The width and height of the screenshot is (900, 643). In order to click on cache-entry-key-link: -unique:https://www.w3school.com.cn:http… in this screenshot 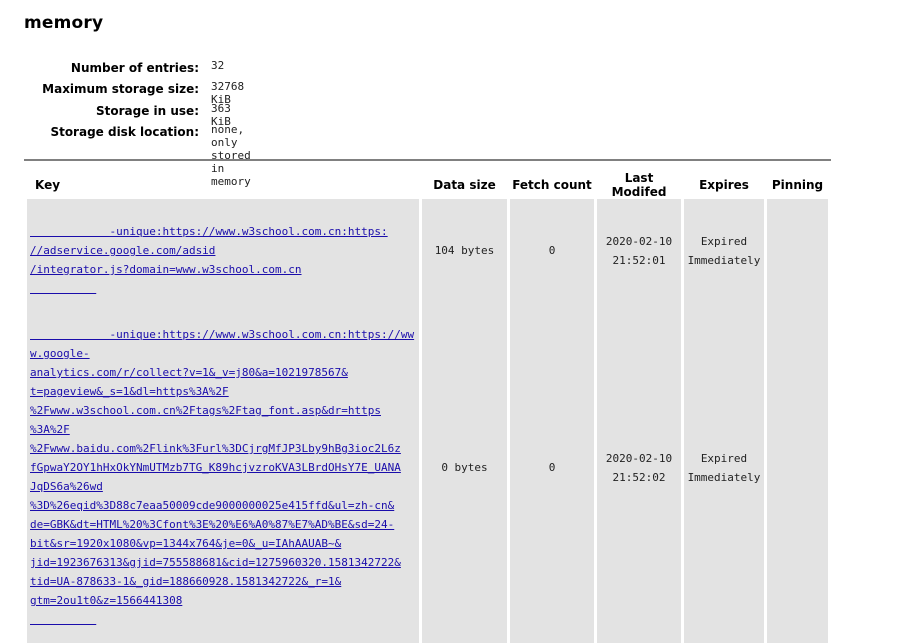, I will do `click(224, 250)`.